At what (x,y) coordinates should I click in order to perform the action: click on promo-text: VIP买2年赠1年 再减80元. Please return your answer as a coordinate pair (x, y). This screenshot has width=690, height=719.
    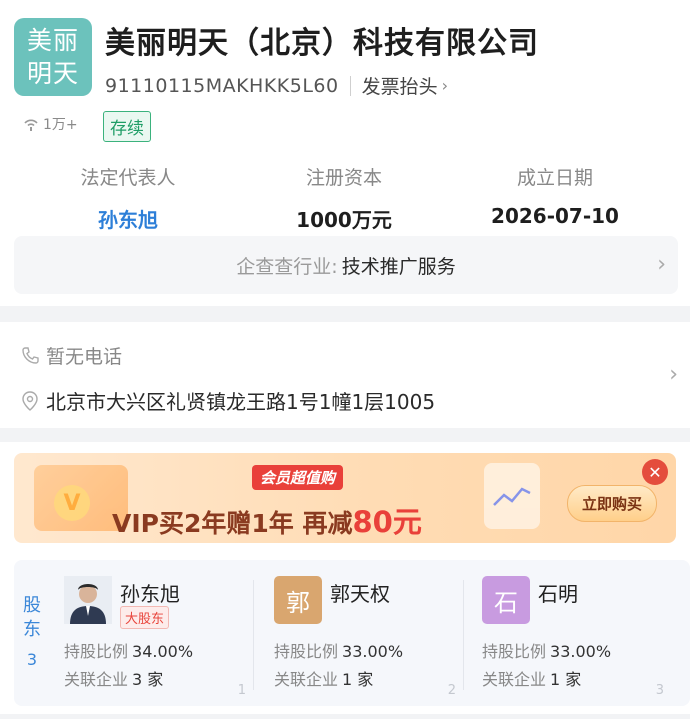
    Looking at the image, I should click on (267, 520).